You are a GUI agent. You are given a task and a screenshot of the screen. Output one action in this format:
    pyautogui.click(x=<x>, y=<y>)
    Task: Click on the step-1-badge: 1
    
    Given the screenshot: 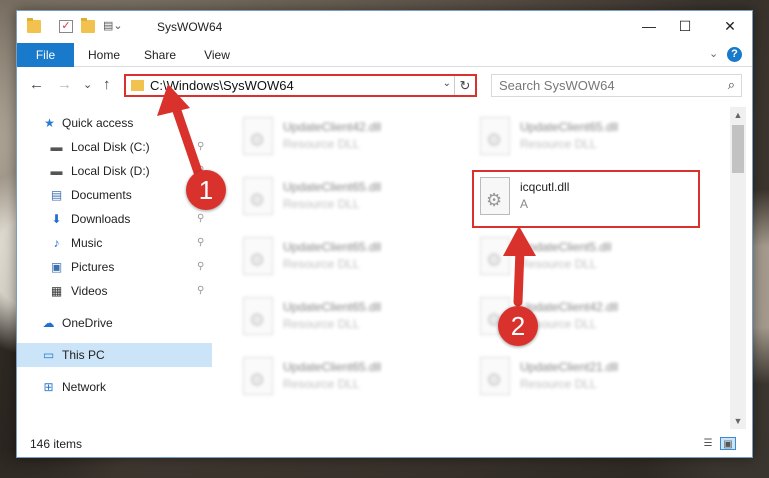 What is the action you would take?
    pyautogui.click(x=206, y=190)
    